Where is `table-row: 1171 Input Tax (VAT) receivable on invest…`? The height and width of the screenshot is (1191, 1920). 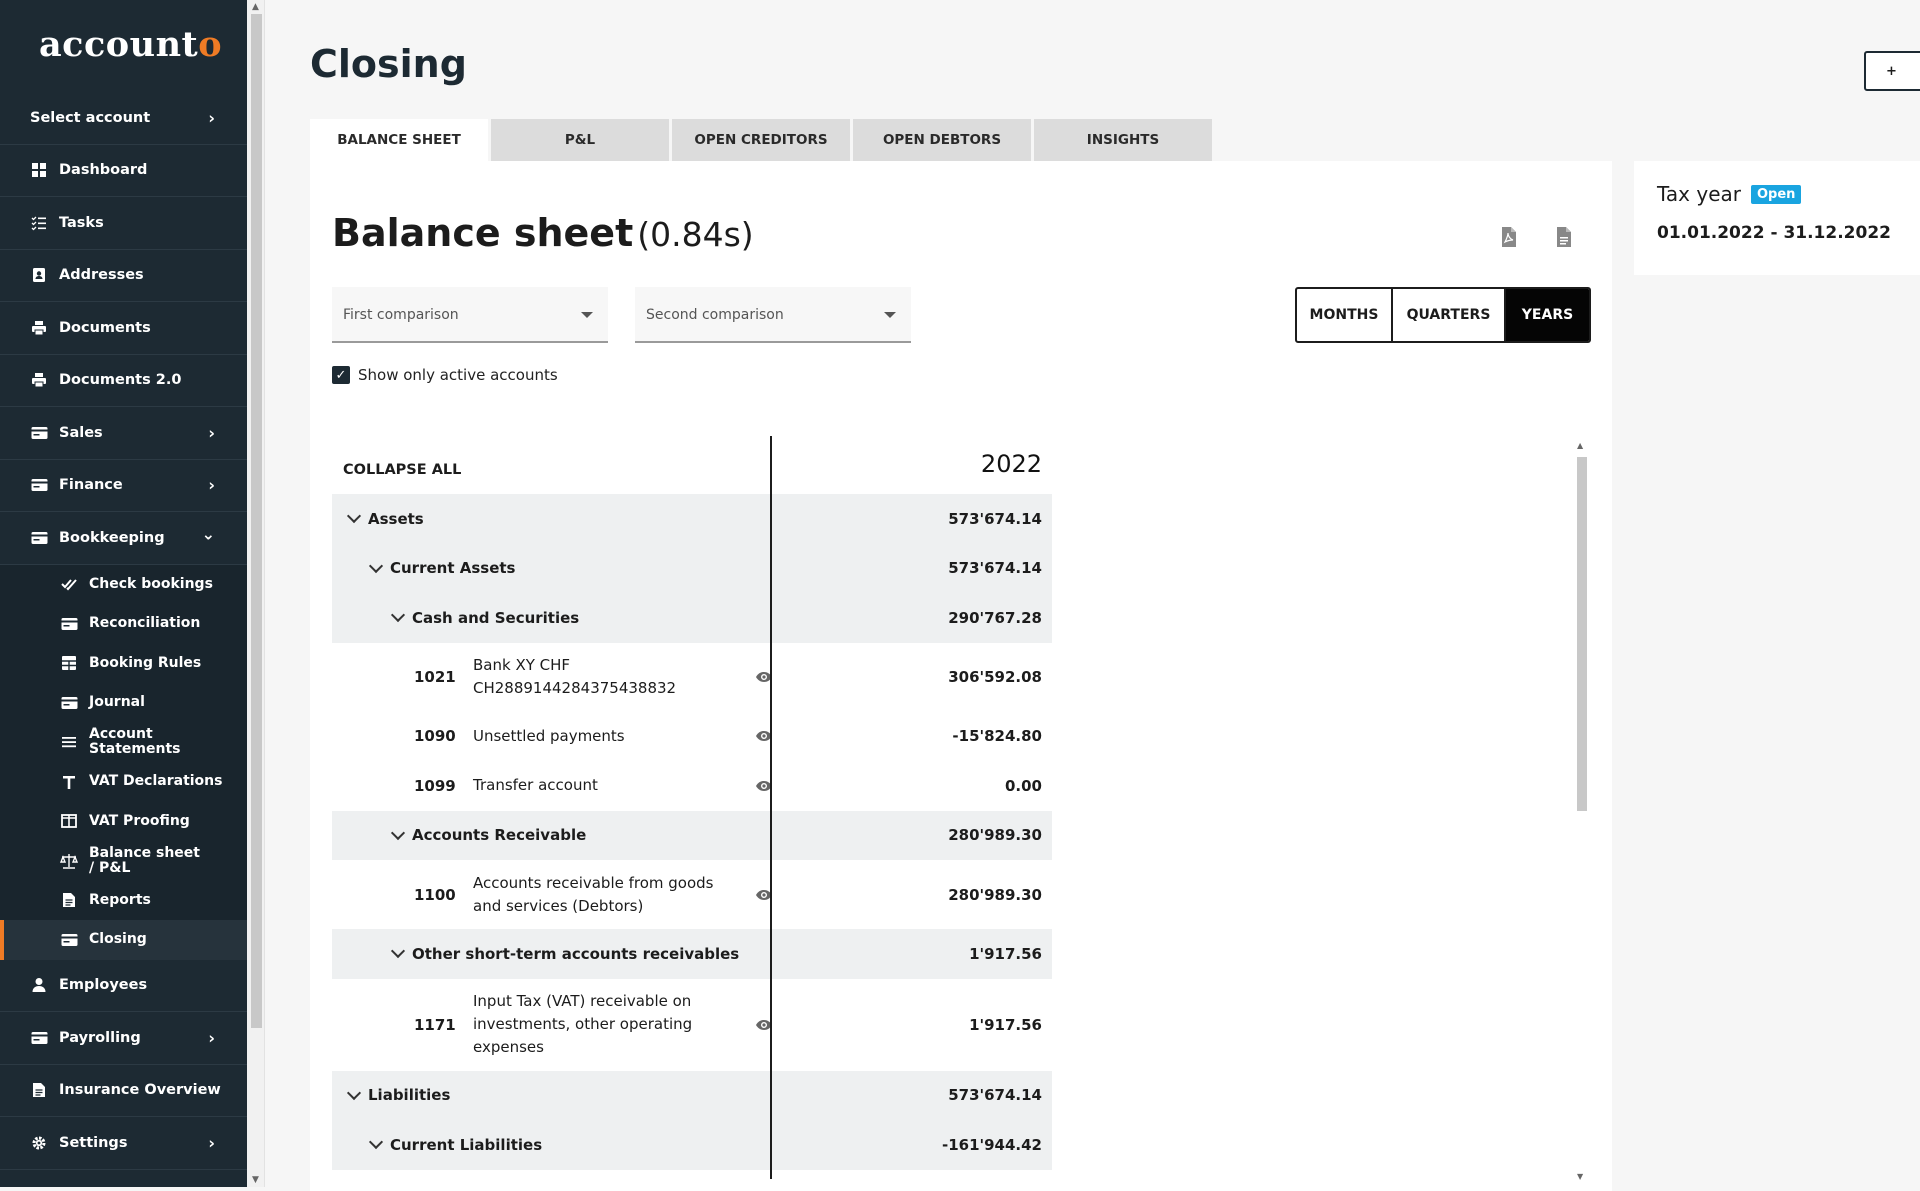 table-row: 1171 Input Tax (VAT) receivable on invest… is located at coordinates (692, 1024).